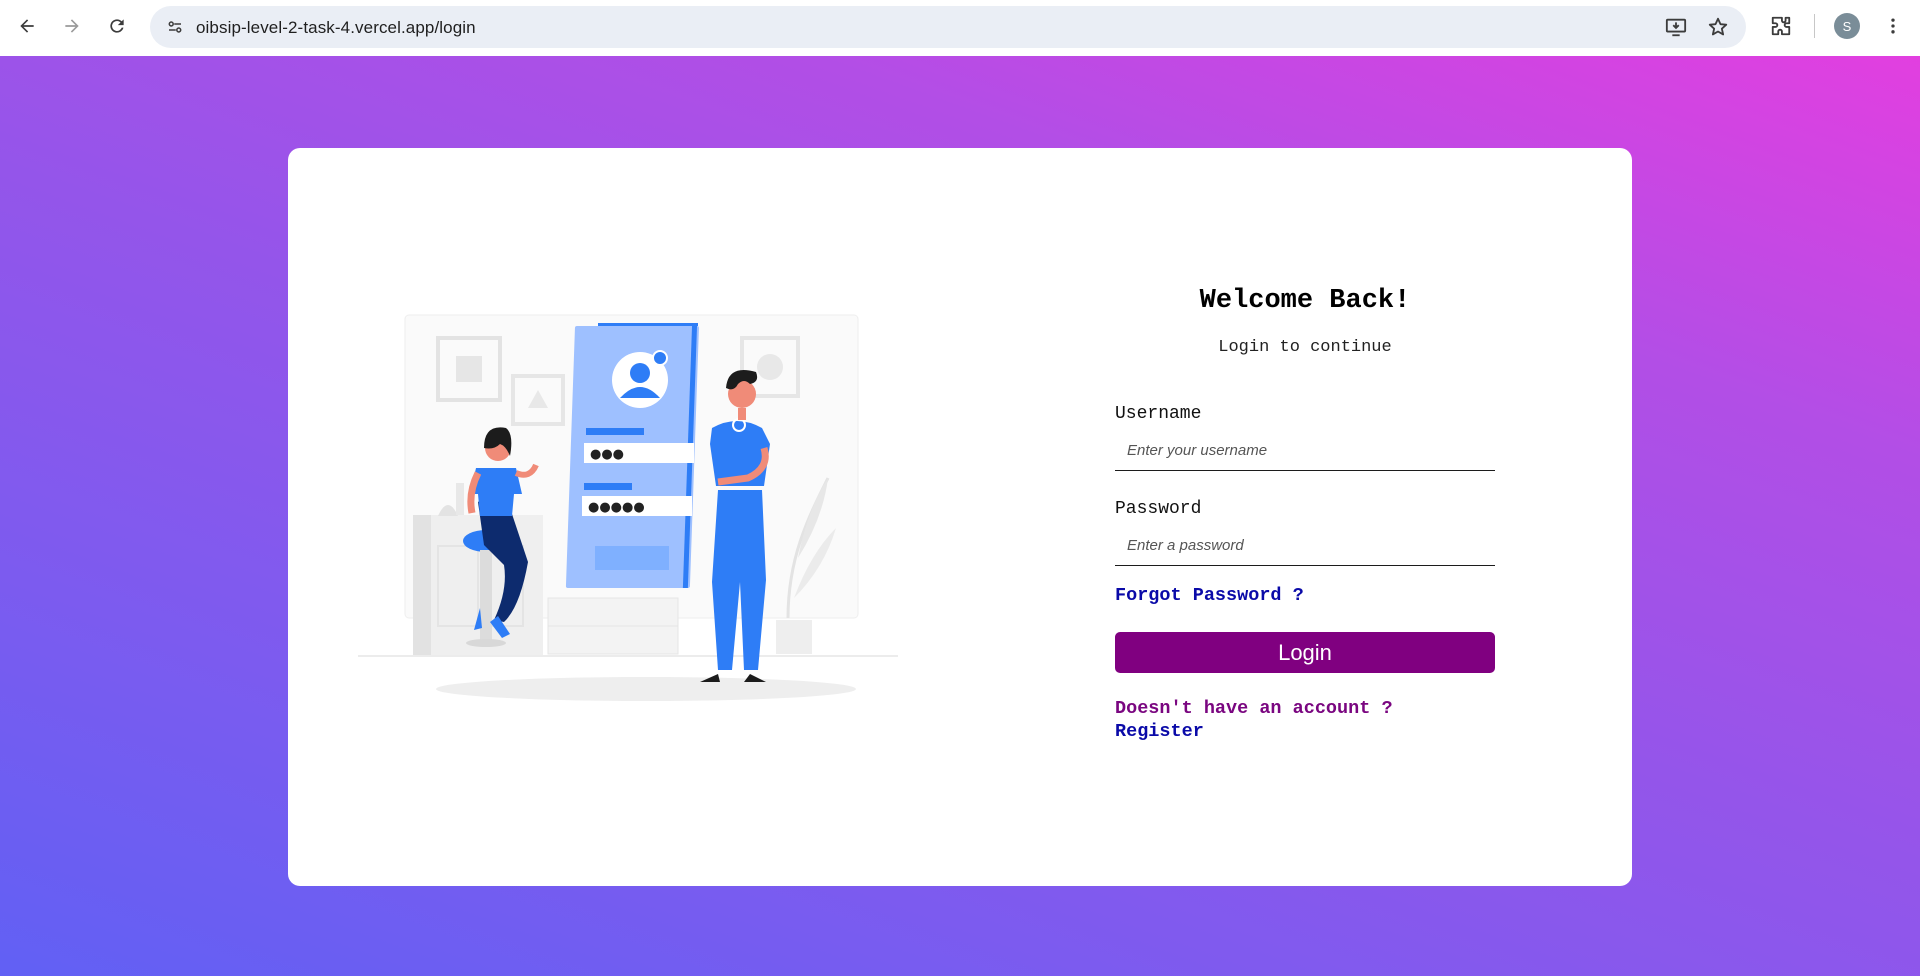  I want to click on back-button, so click(27, 26).